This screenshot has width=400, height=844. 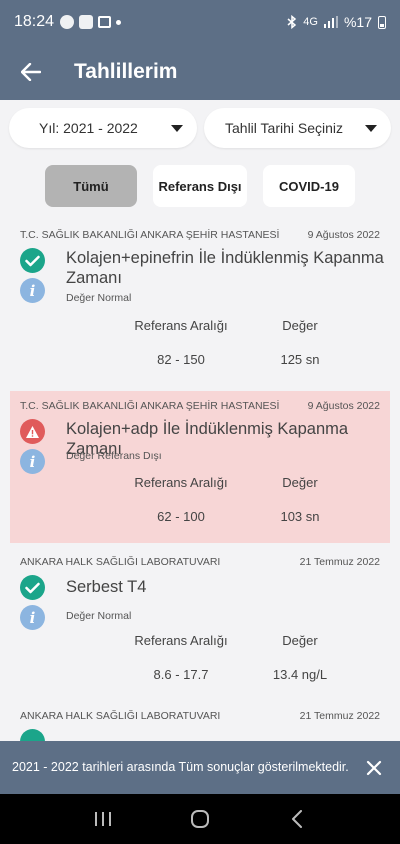 I want to click on result-value: 103 sn, so click(x=300, y=516).